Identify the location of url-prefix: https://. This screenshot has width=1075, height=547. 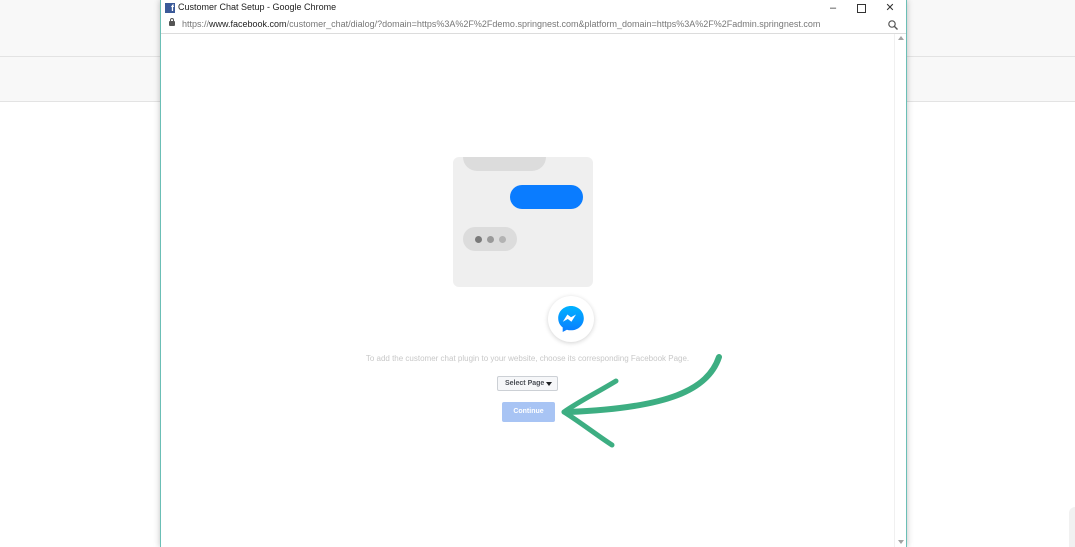
(196, 24).